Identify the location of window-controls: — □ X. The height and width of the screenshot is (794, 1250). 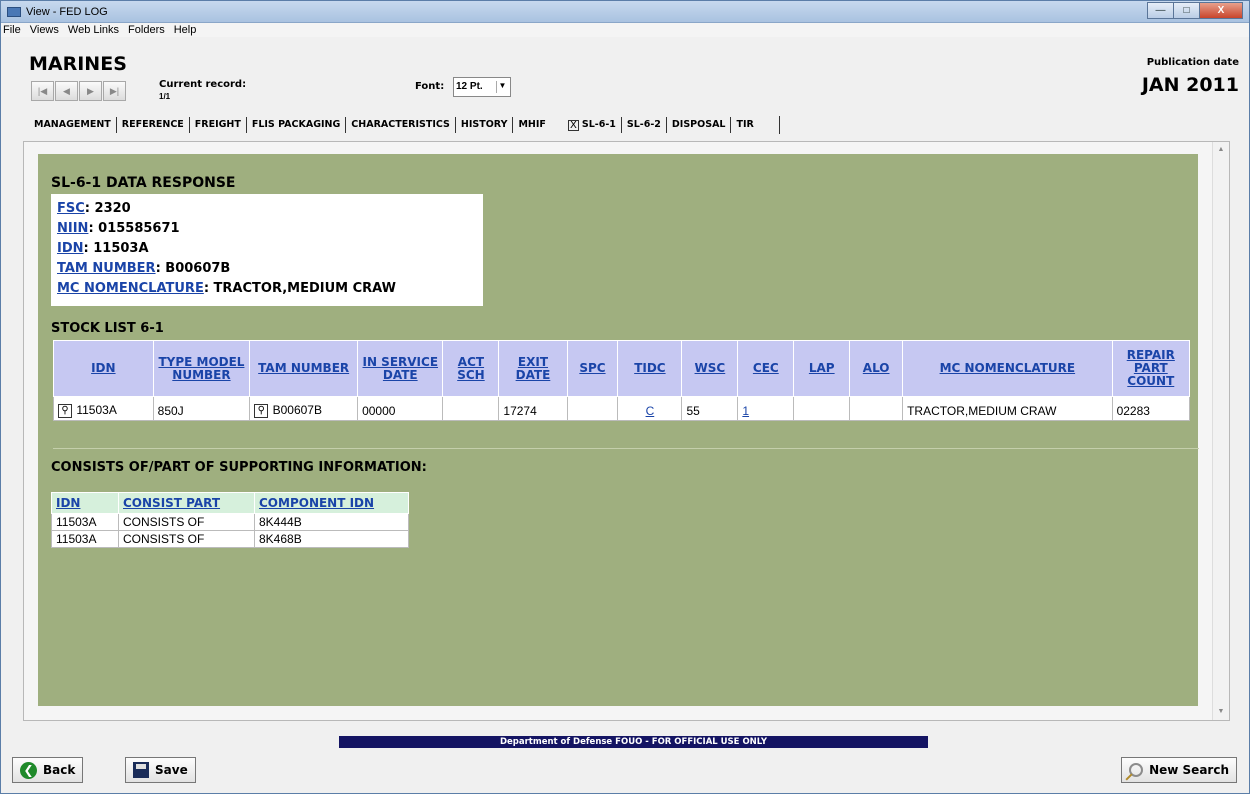
(1195, 10).